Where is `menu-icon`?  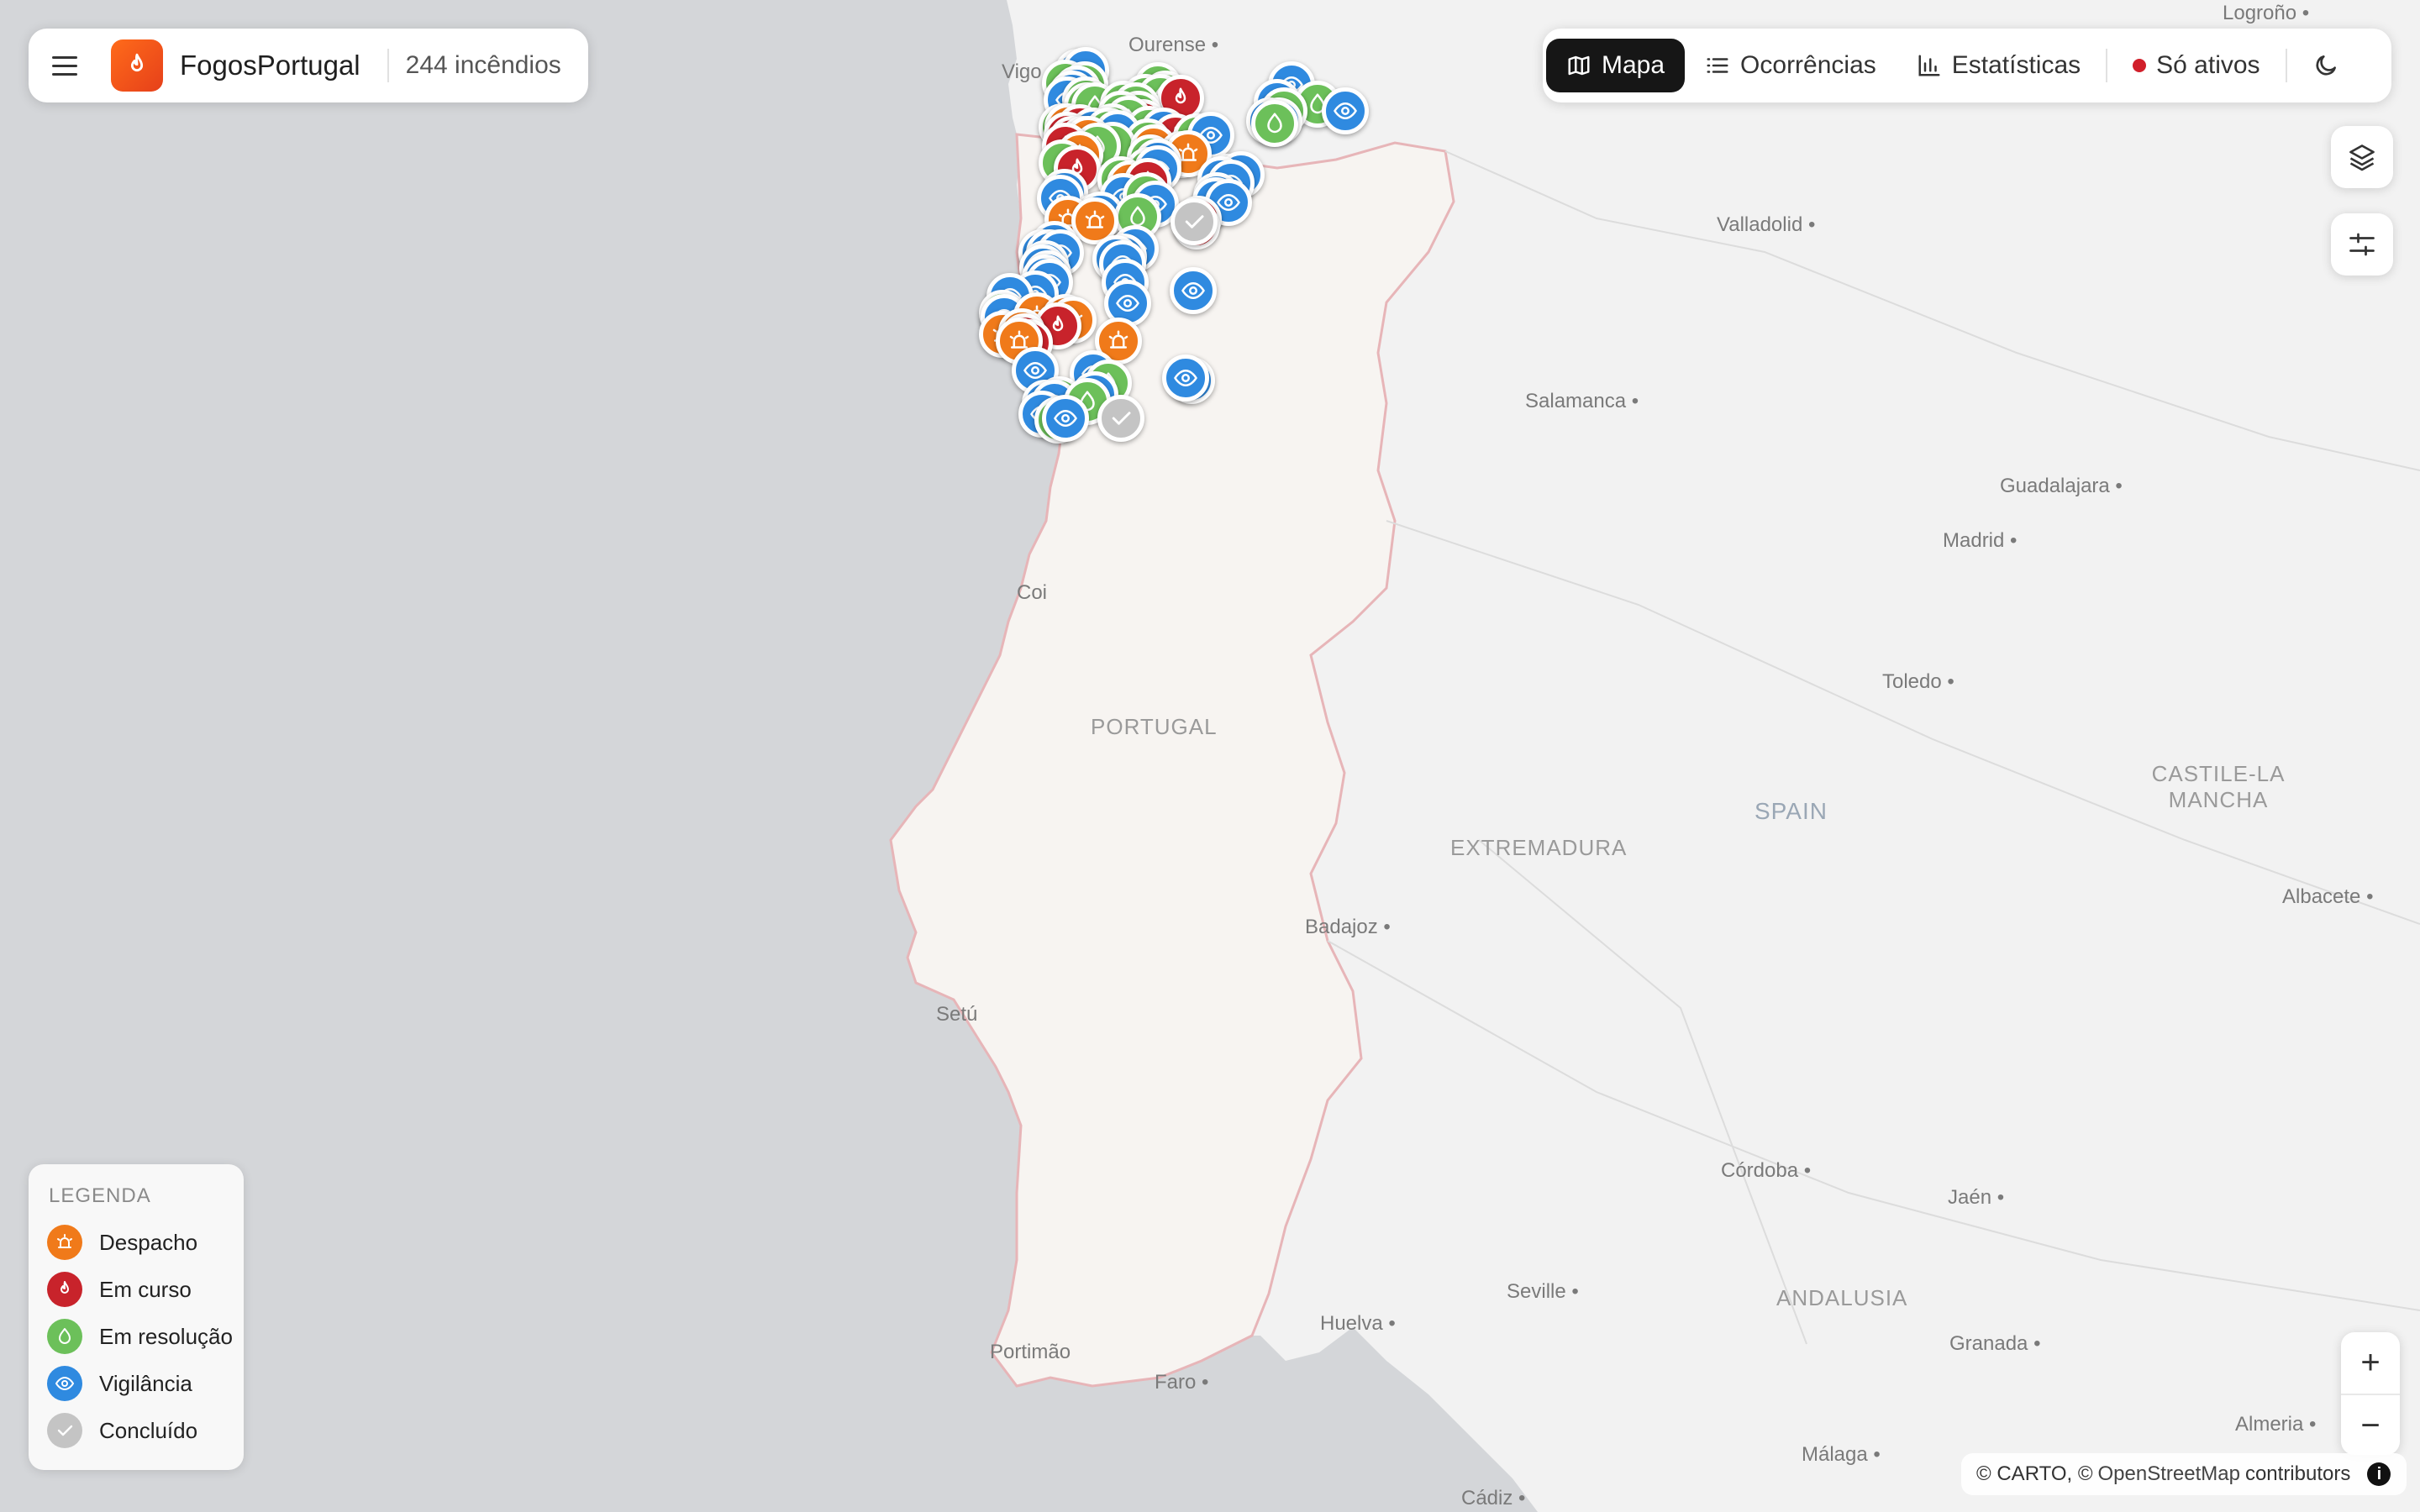 menu-icon is located at coordinates (69, 65).